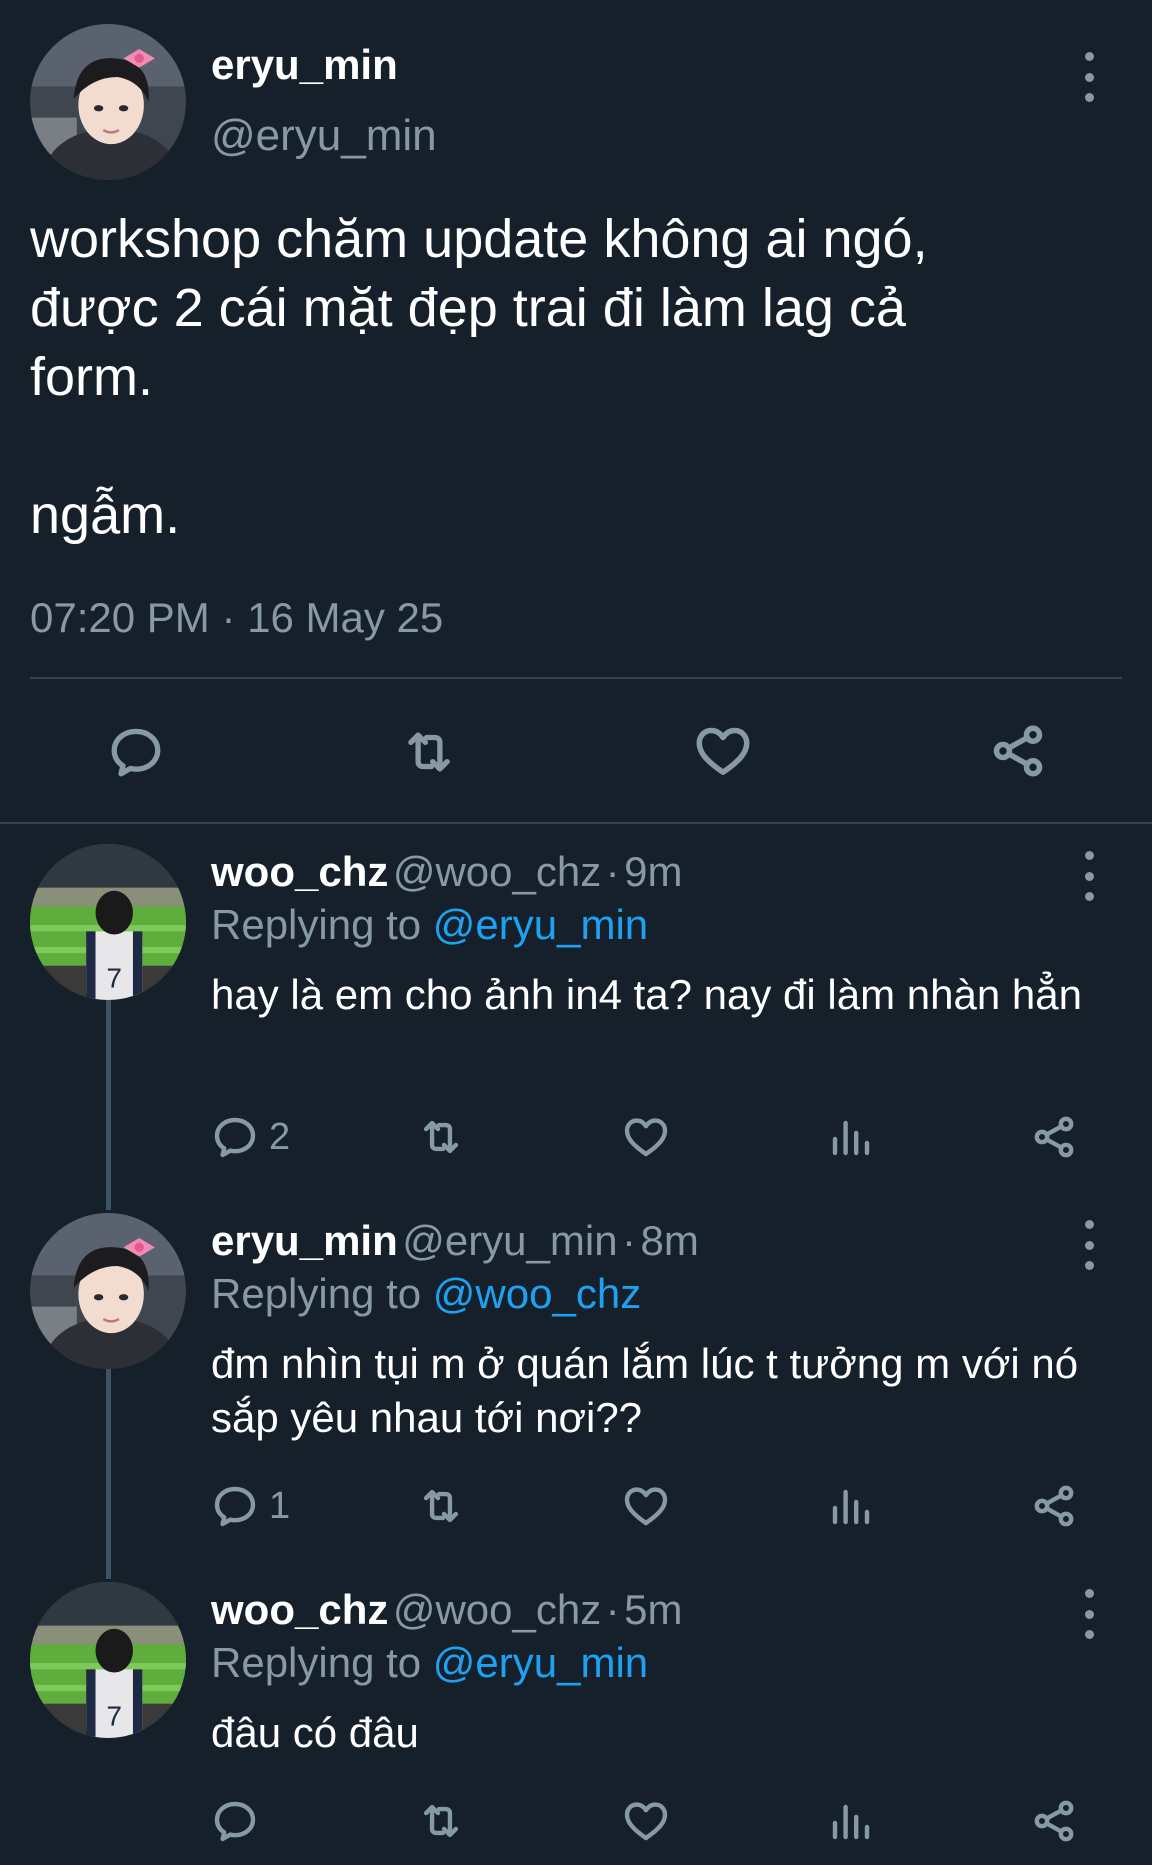  What do you see at coordinates (304, 65) in the screenshot?
I see `author-display-name: eryu_min` at bounding box center [304, 65].